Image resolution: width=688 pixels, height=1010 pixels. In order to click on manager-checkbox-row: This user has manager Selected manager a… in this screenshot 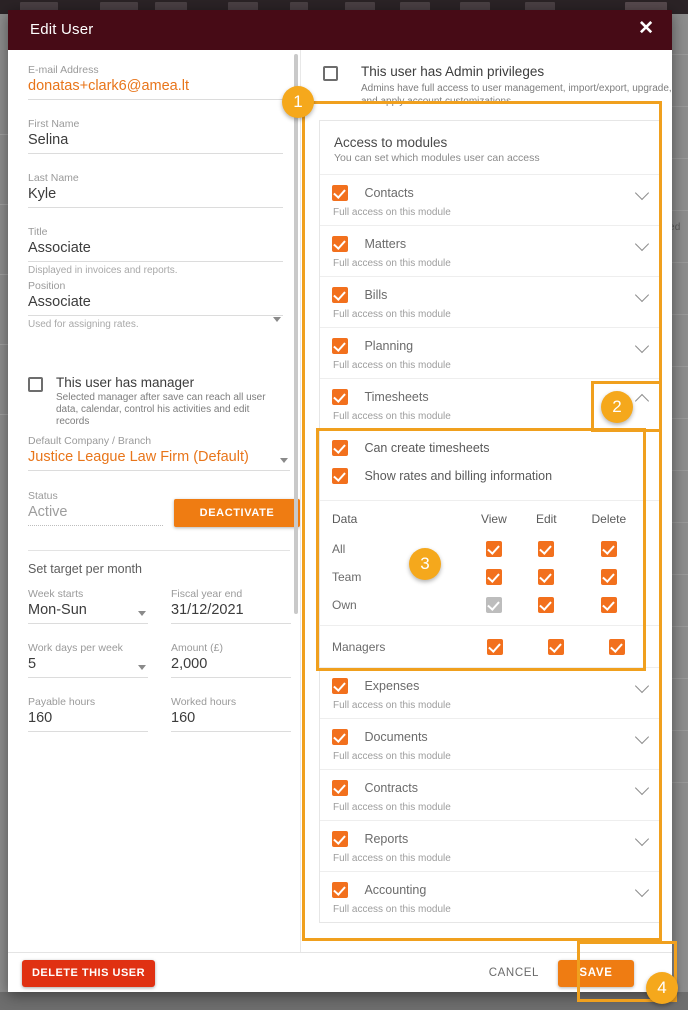, I will do `click(155, 401)`.